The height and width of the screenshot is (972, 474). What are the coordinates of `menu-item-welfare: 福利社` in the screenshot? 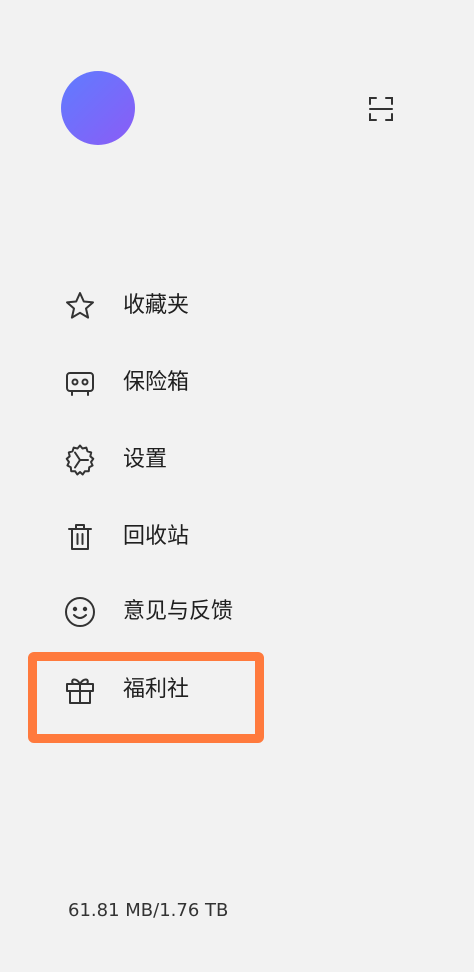 It's located at (237, 690).